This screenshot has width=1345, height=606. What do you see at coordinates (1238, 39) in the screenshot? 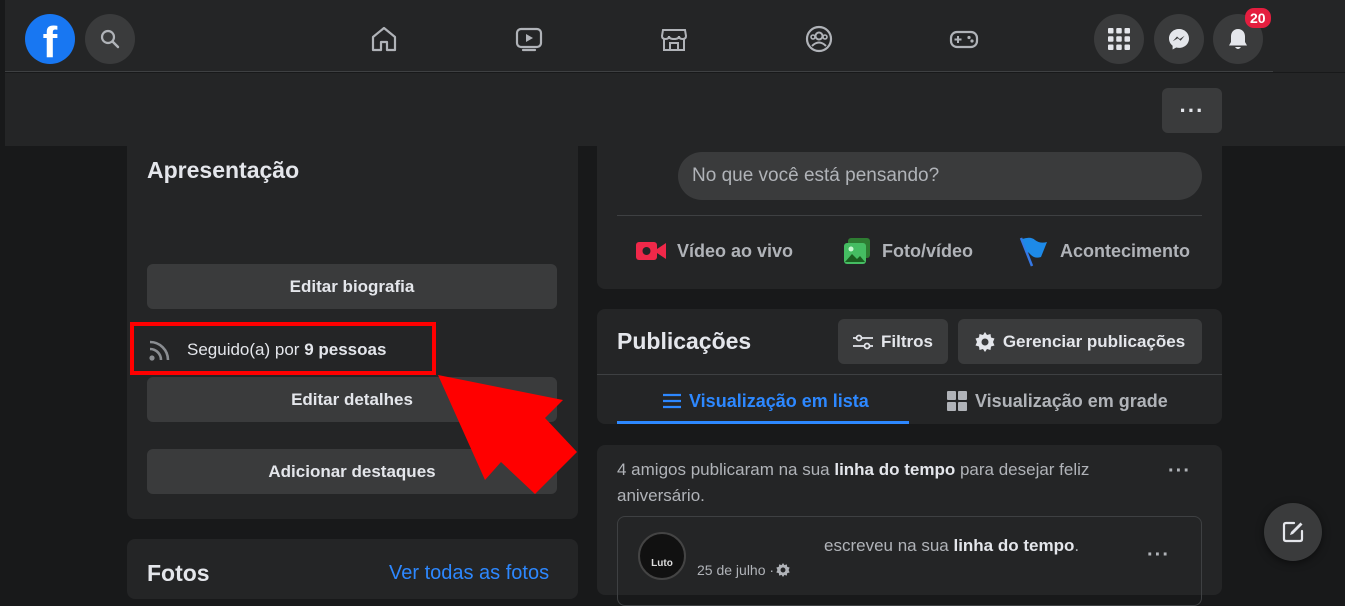
I see `bell-icon` at bounding box center [1238, 39].